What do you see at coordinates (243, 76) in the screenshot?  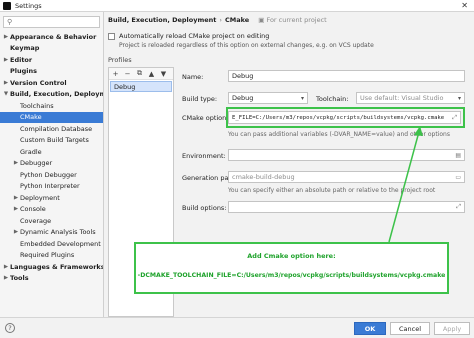 I see `name-value: Debug` at bounding box center [243, 76].